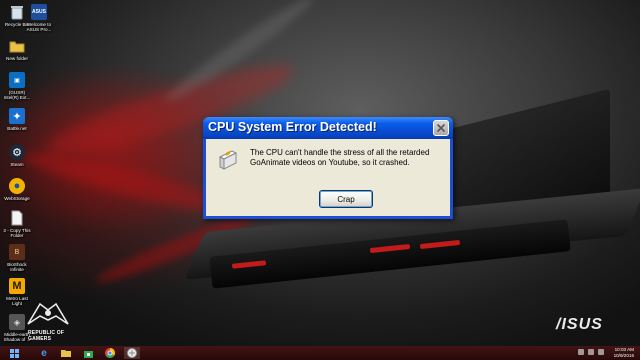 This screenshot has height=360, width=640. I want to click on clock-date: 10/9/2016, so click(623, 355).